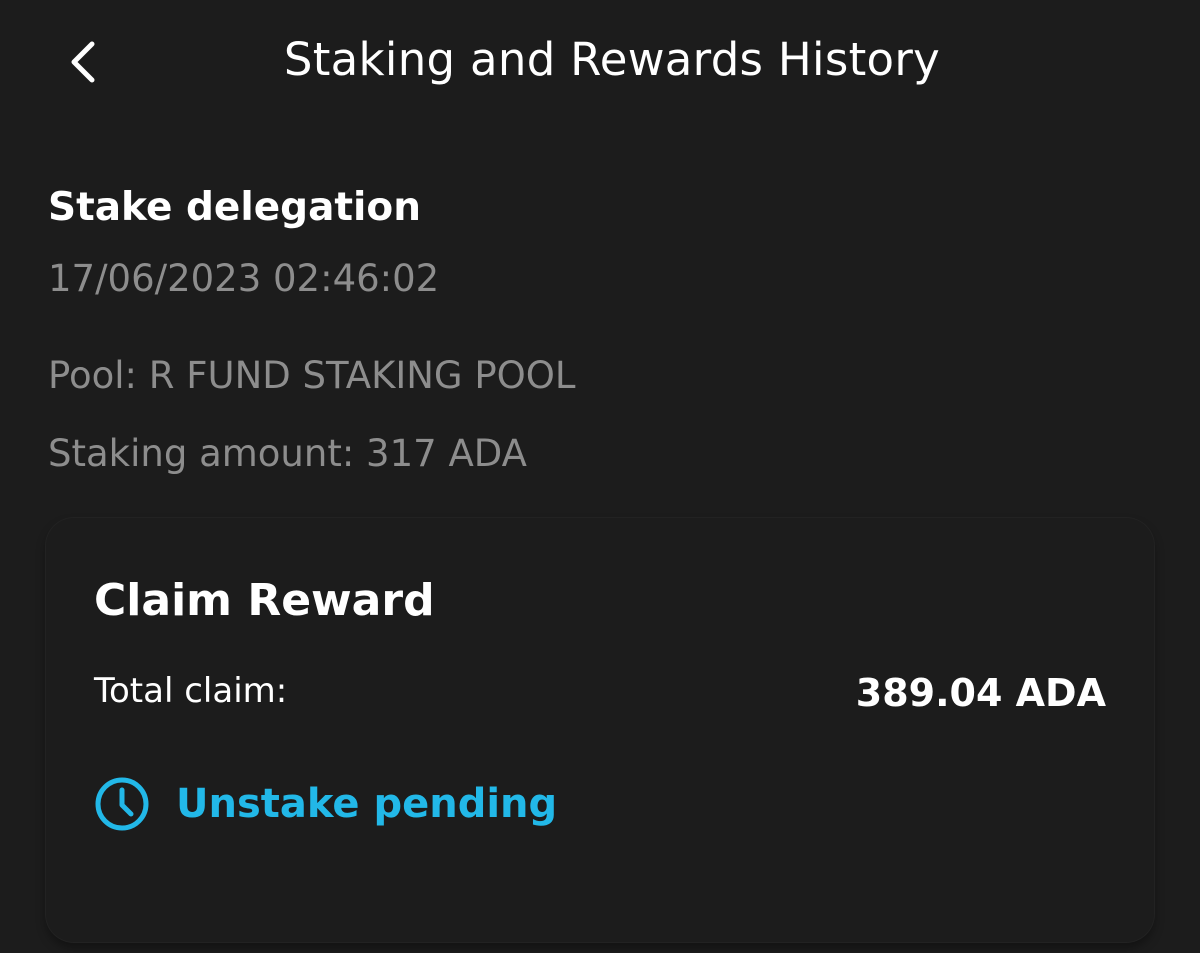  Describe the element at coordinates (287, 453) in the screenshot. I see `staking-amount: Staking amount: 317 ADA` at that location.